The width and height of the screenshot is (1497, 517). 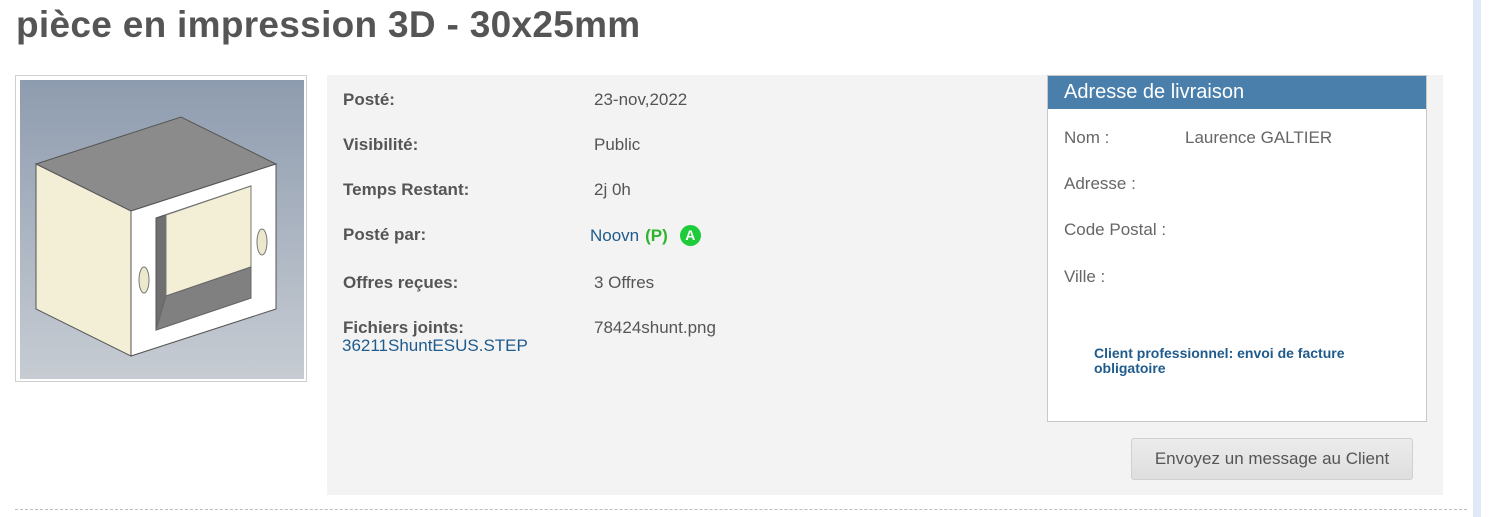 What do you see at coordinates (1085, 276) in the screenshot?
I see `city-label: Ville :` at bounding box center [1085, 276].